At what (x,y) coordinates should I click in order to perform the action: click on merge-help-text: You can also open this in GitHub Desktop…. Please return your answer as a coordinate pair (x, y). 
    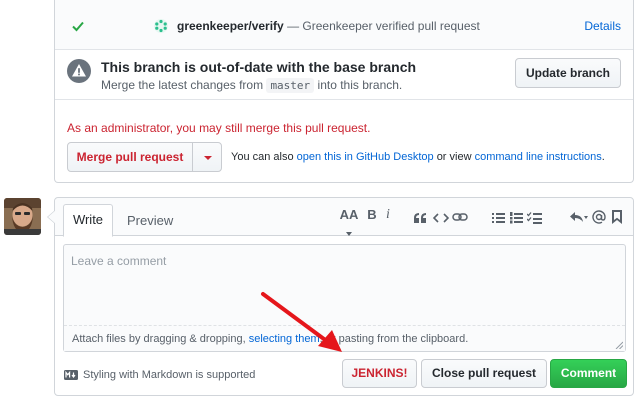
    Looking at the image, I should click on (418, 157).